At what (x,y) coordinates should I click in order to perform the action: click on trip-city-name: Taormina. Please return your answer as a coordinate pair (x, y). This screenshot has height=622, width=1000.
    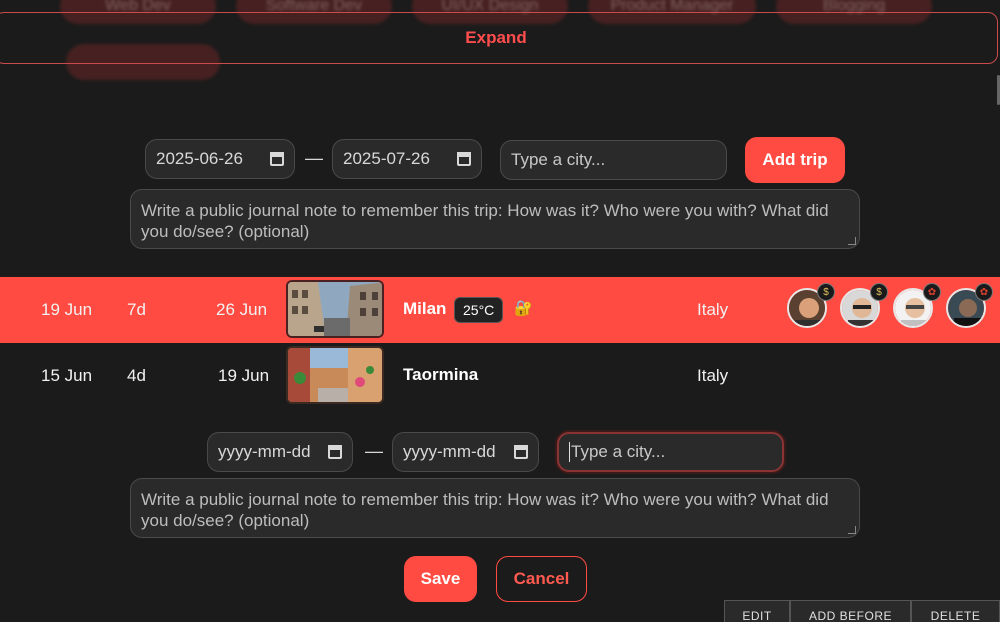
    Looking at the image, I should click on (440, 375).